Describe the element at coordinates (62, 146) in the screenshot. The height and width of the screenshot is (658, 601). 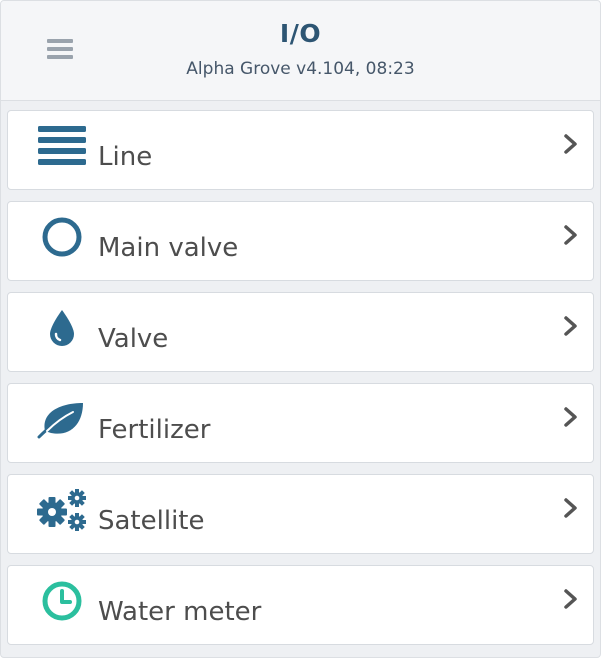
I see `line-list-icon` at that location.